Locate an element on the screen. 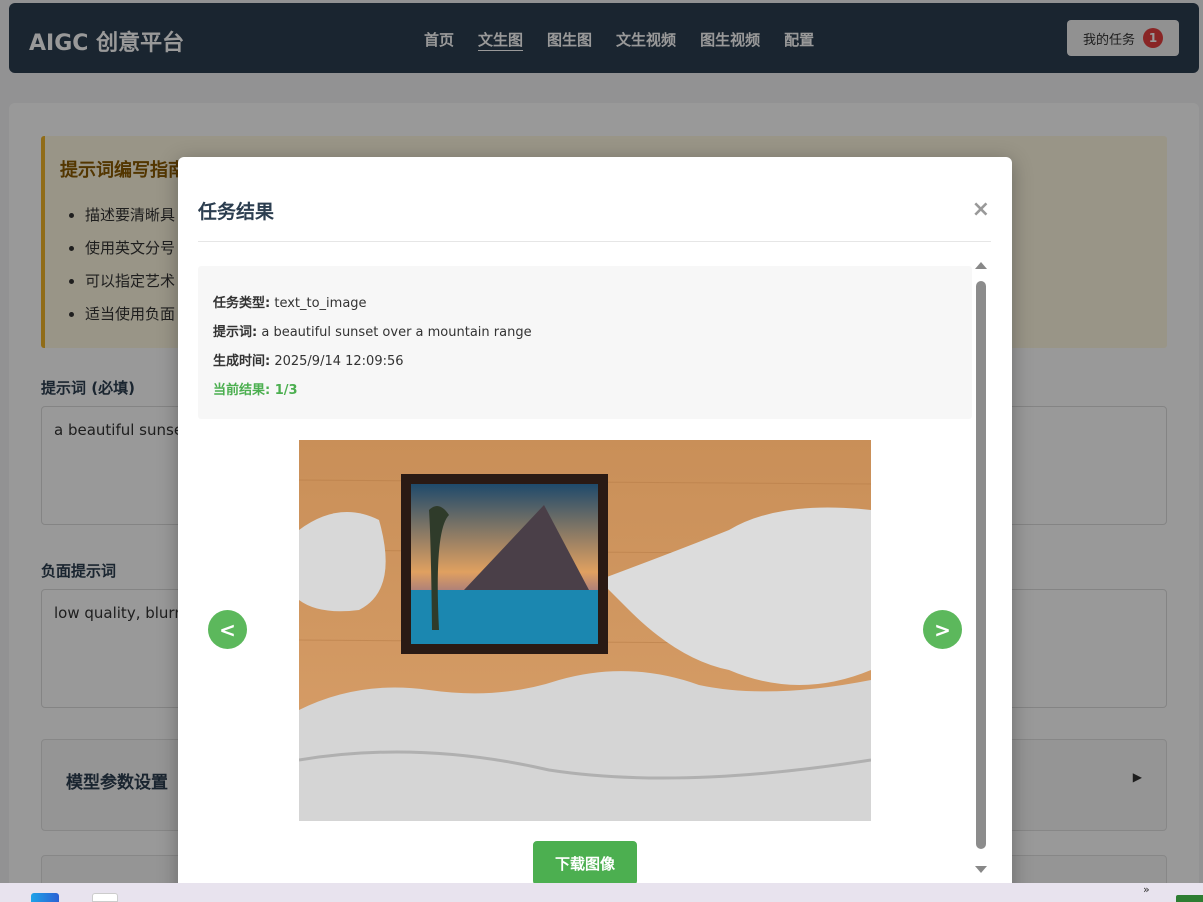  chevron-double-icon: » is located at coordinates (1146, 889).